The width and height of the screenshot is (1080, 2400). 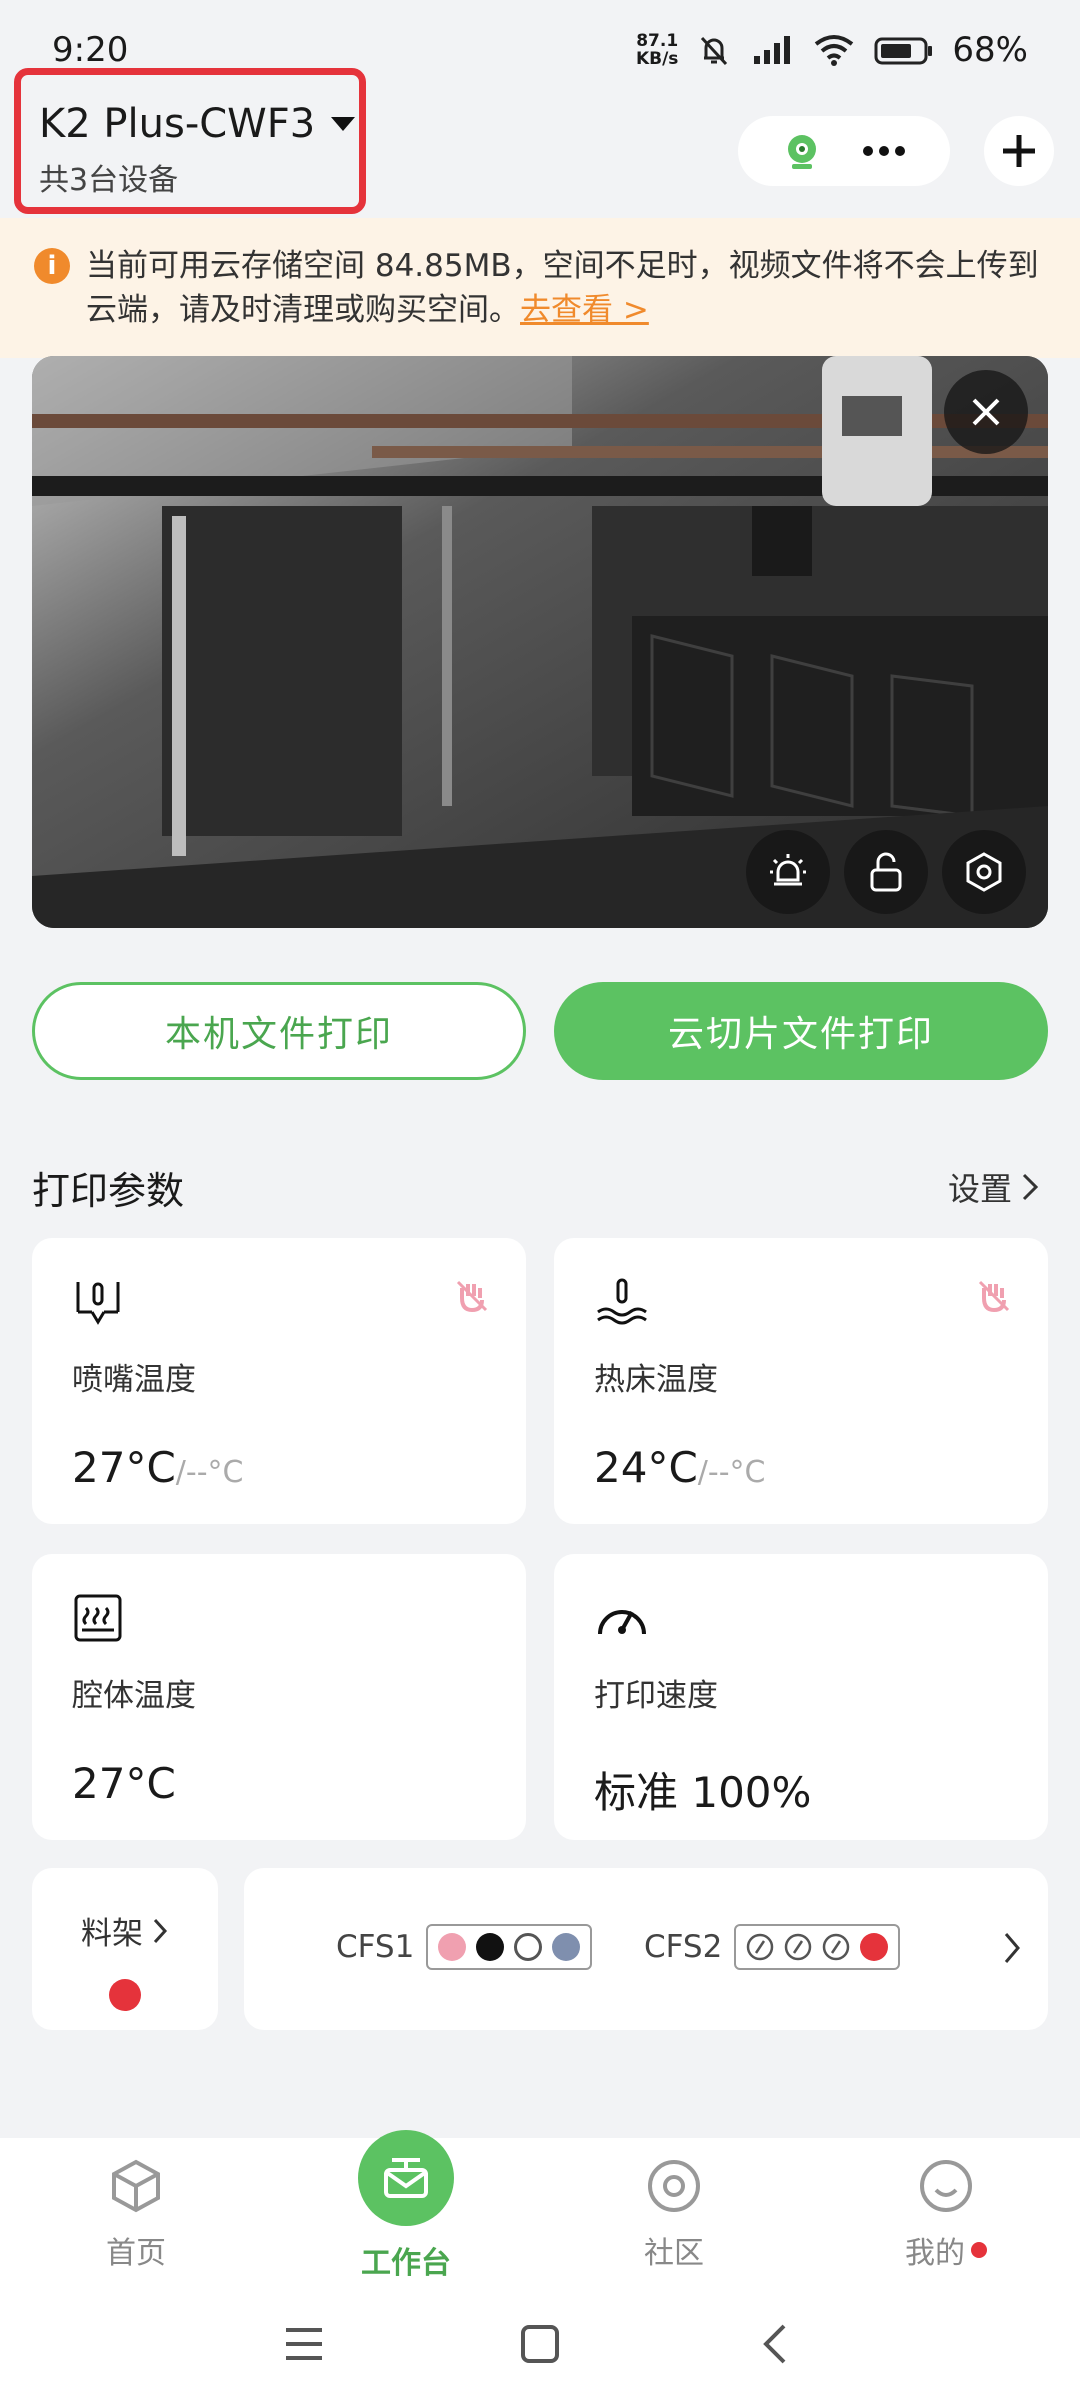 What do you see at coordinates (299, 1467) in the screenshot?
I see `nozzle-temp-value-row: 27°C/--°C` at bounding box center [299, 1467].